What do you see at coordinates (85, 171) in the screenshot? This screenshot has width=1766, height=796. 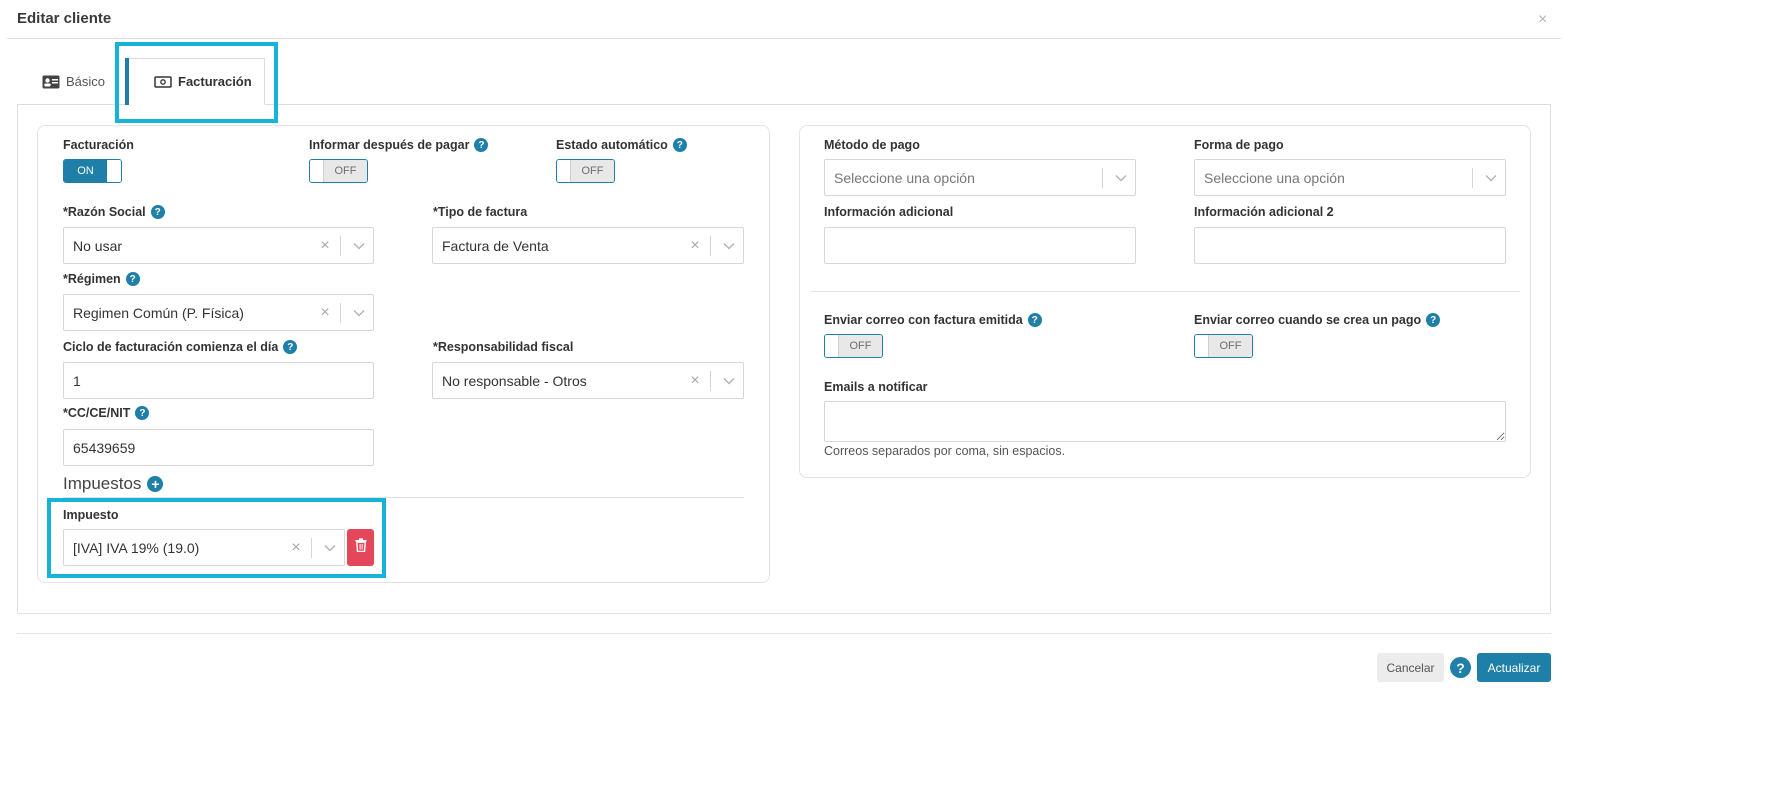 I see `toggle-text: ON` at bounding box center [85, 171].